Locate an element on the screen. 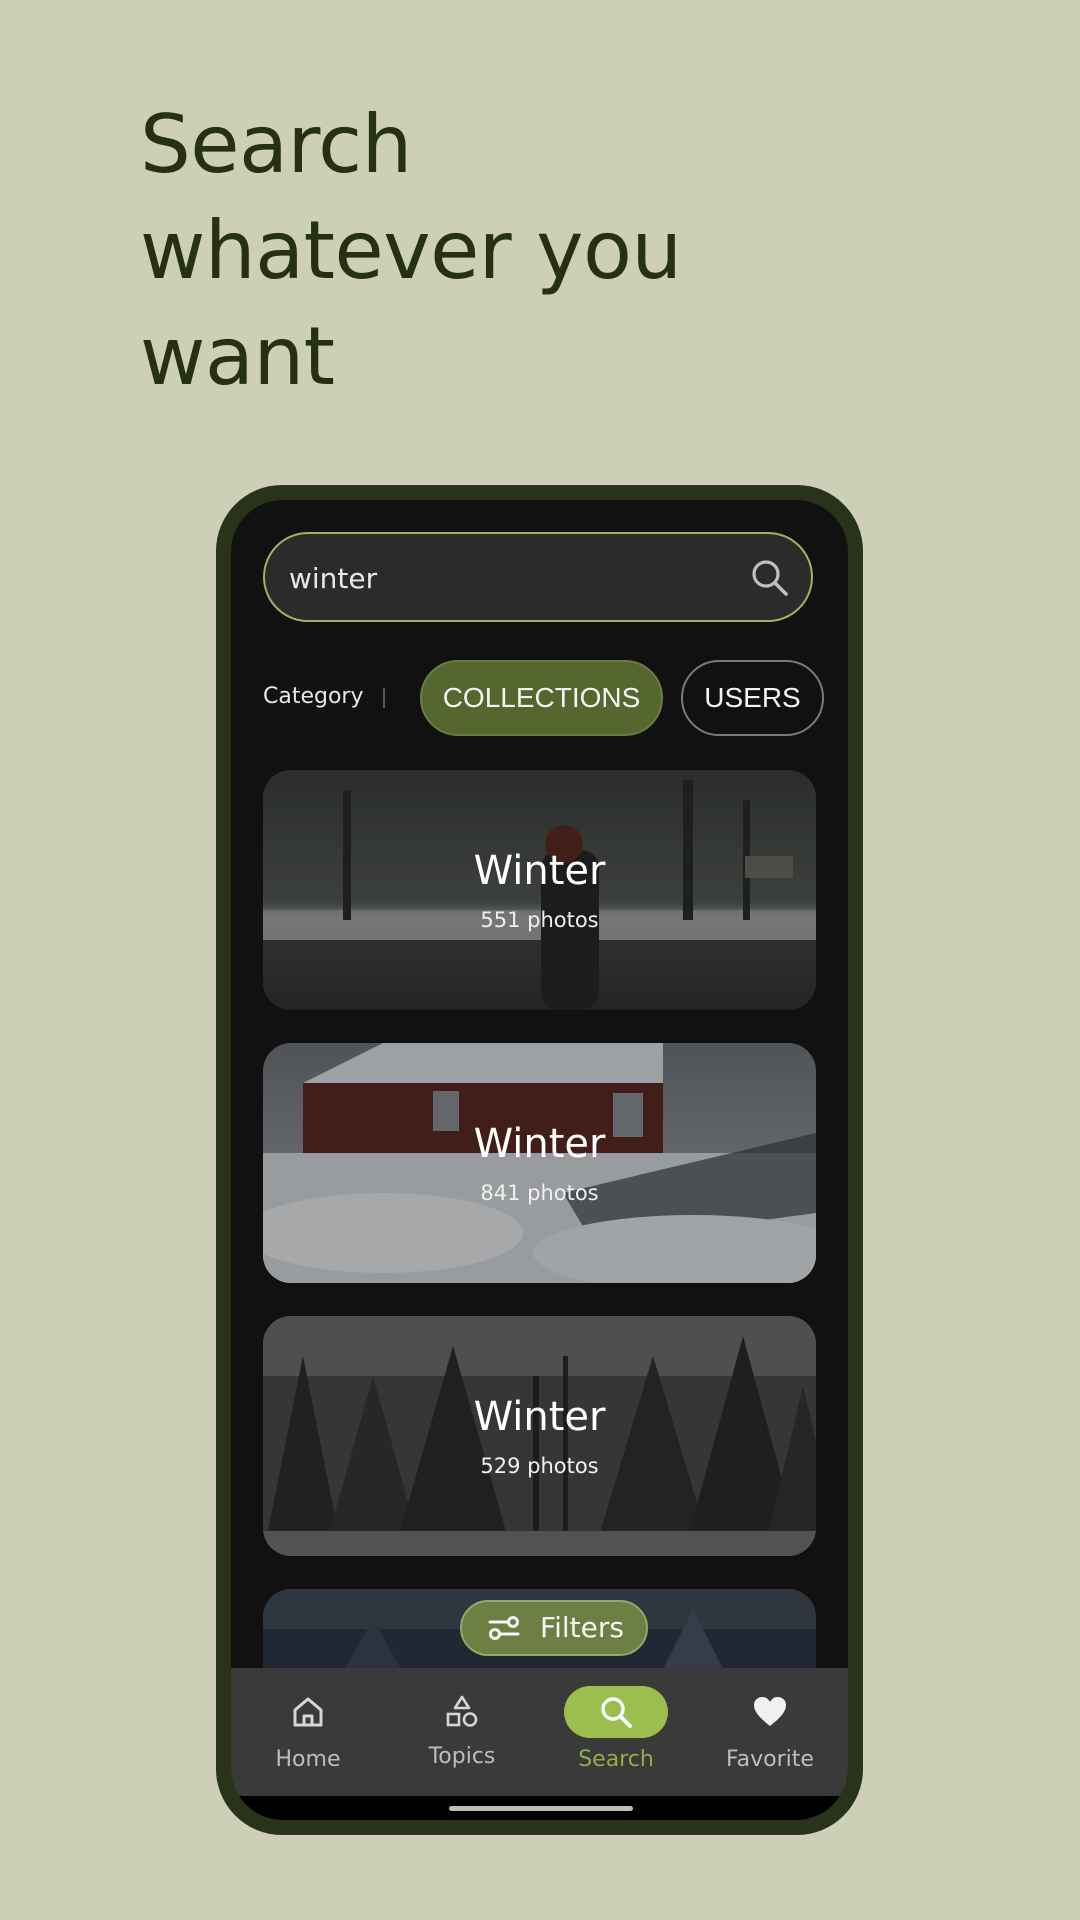 This screenshot has height=1920, width=1080. filters-button: Filters is located at coordinates (554, 1628).